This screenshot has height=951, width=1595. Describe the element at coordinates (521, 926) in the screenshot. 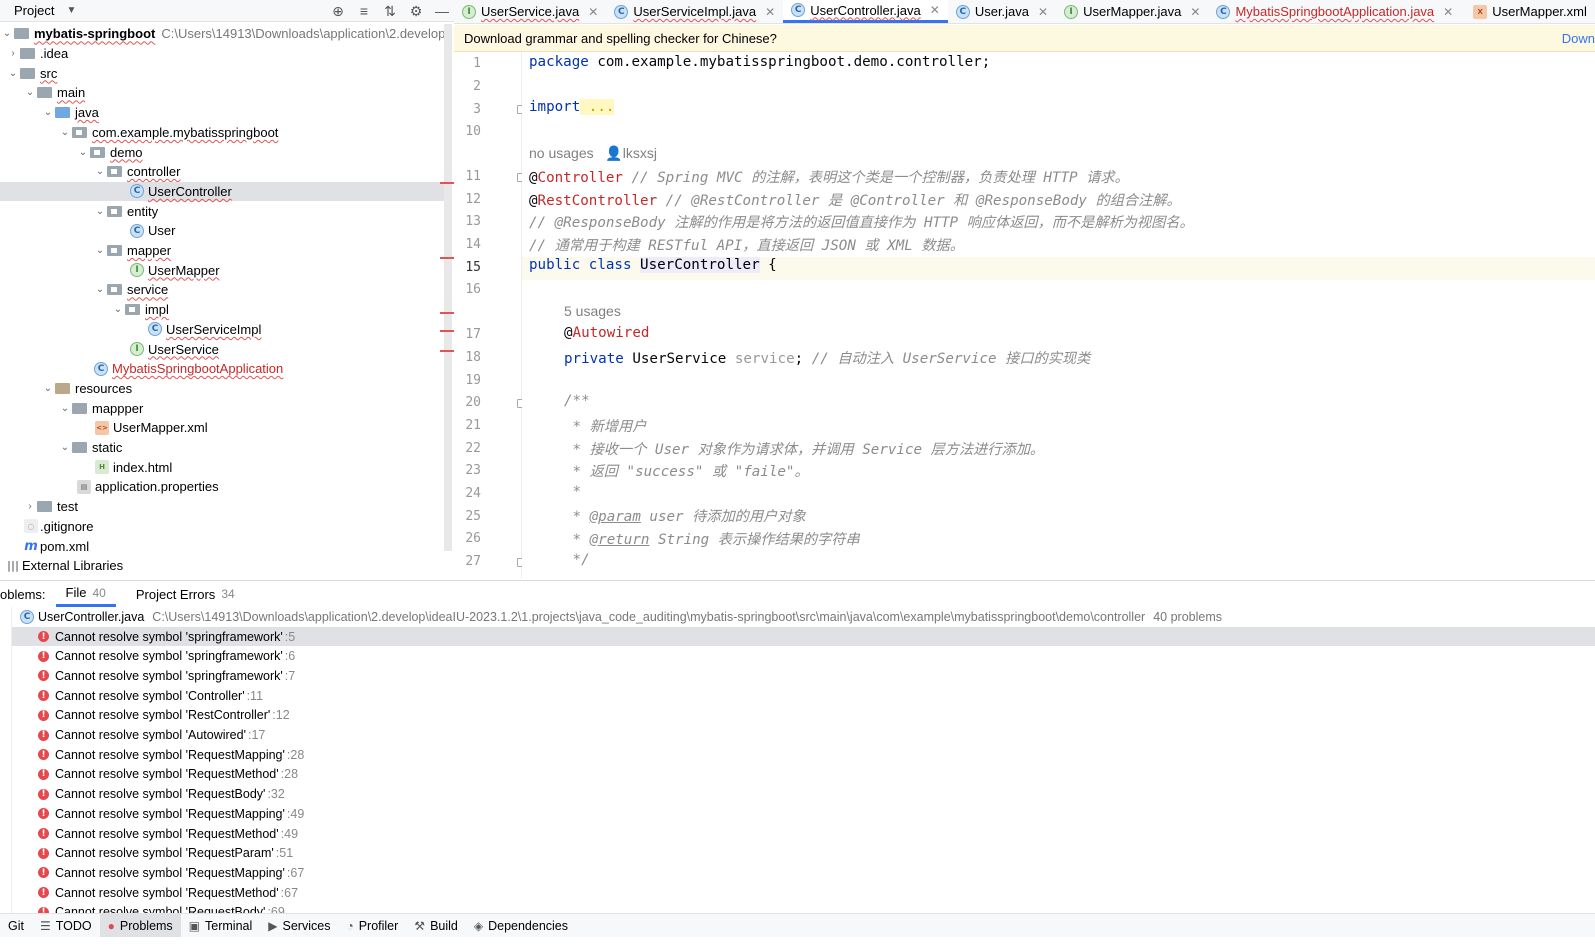

I see `toolwindow-dependencies: ◈ Dependencies` at that location.